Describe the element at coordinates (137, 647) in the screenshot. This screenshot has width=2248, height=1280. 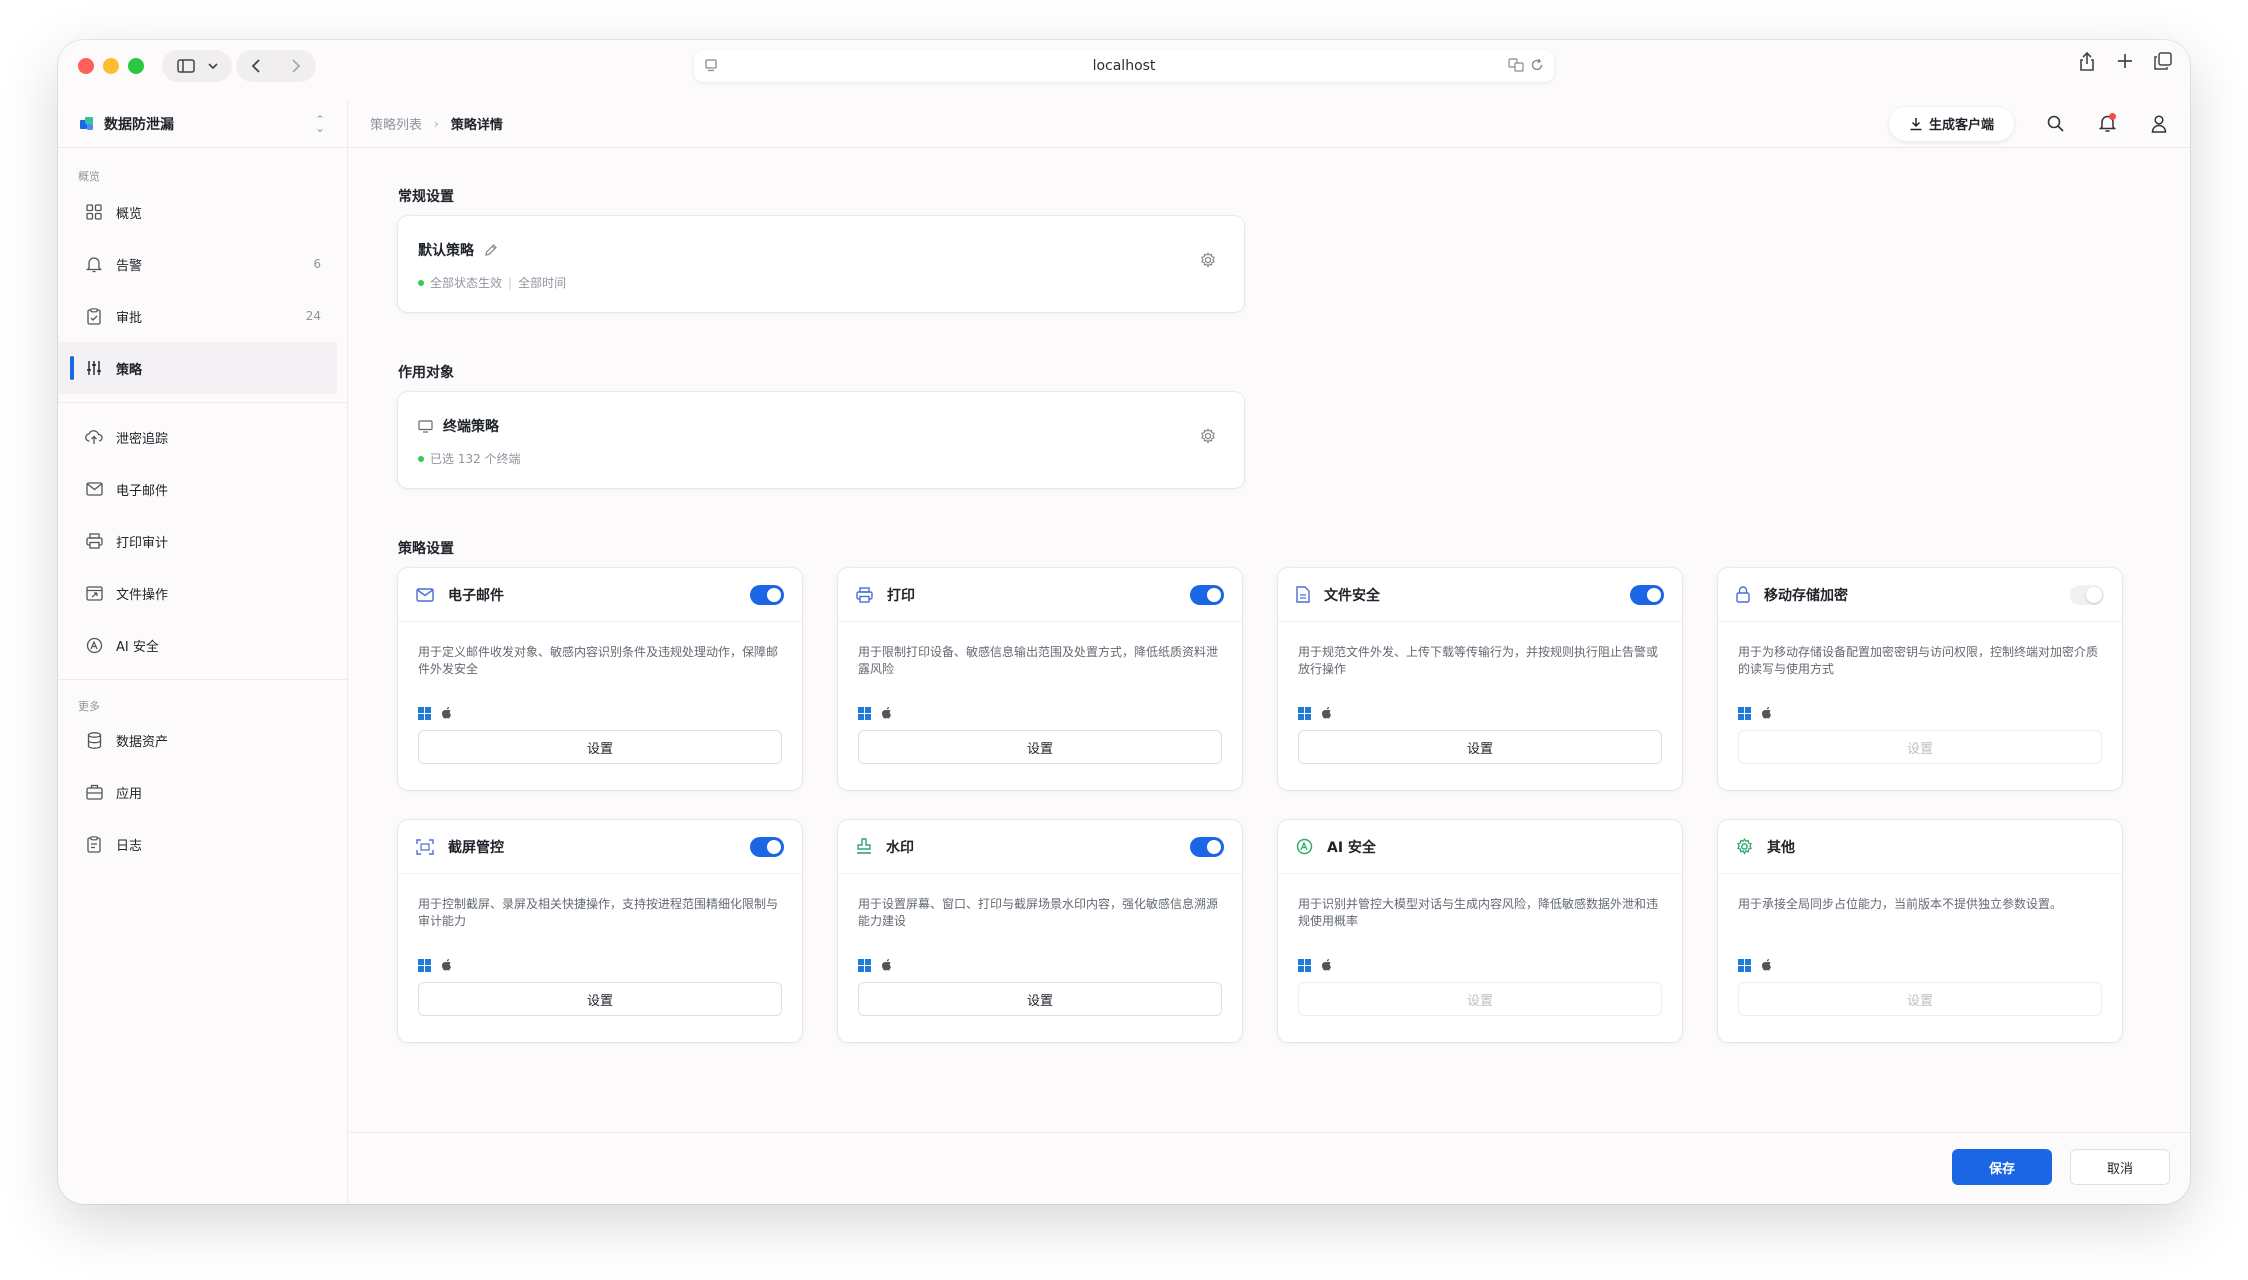
I see `sidebar-item-label: AI 安全` at that location.